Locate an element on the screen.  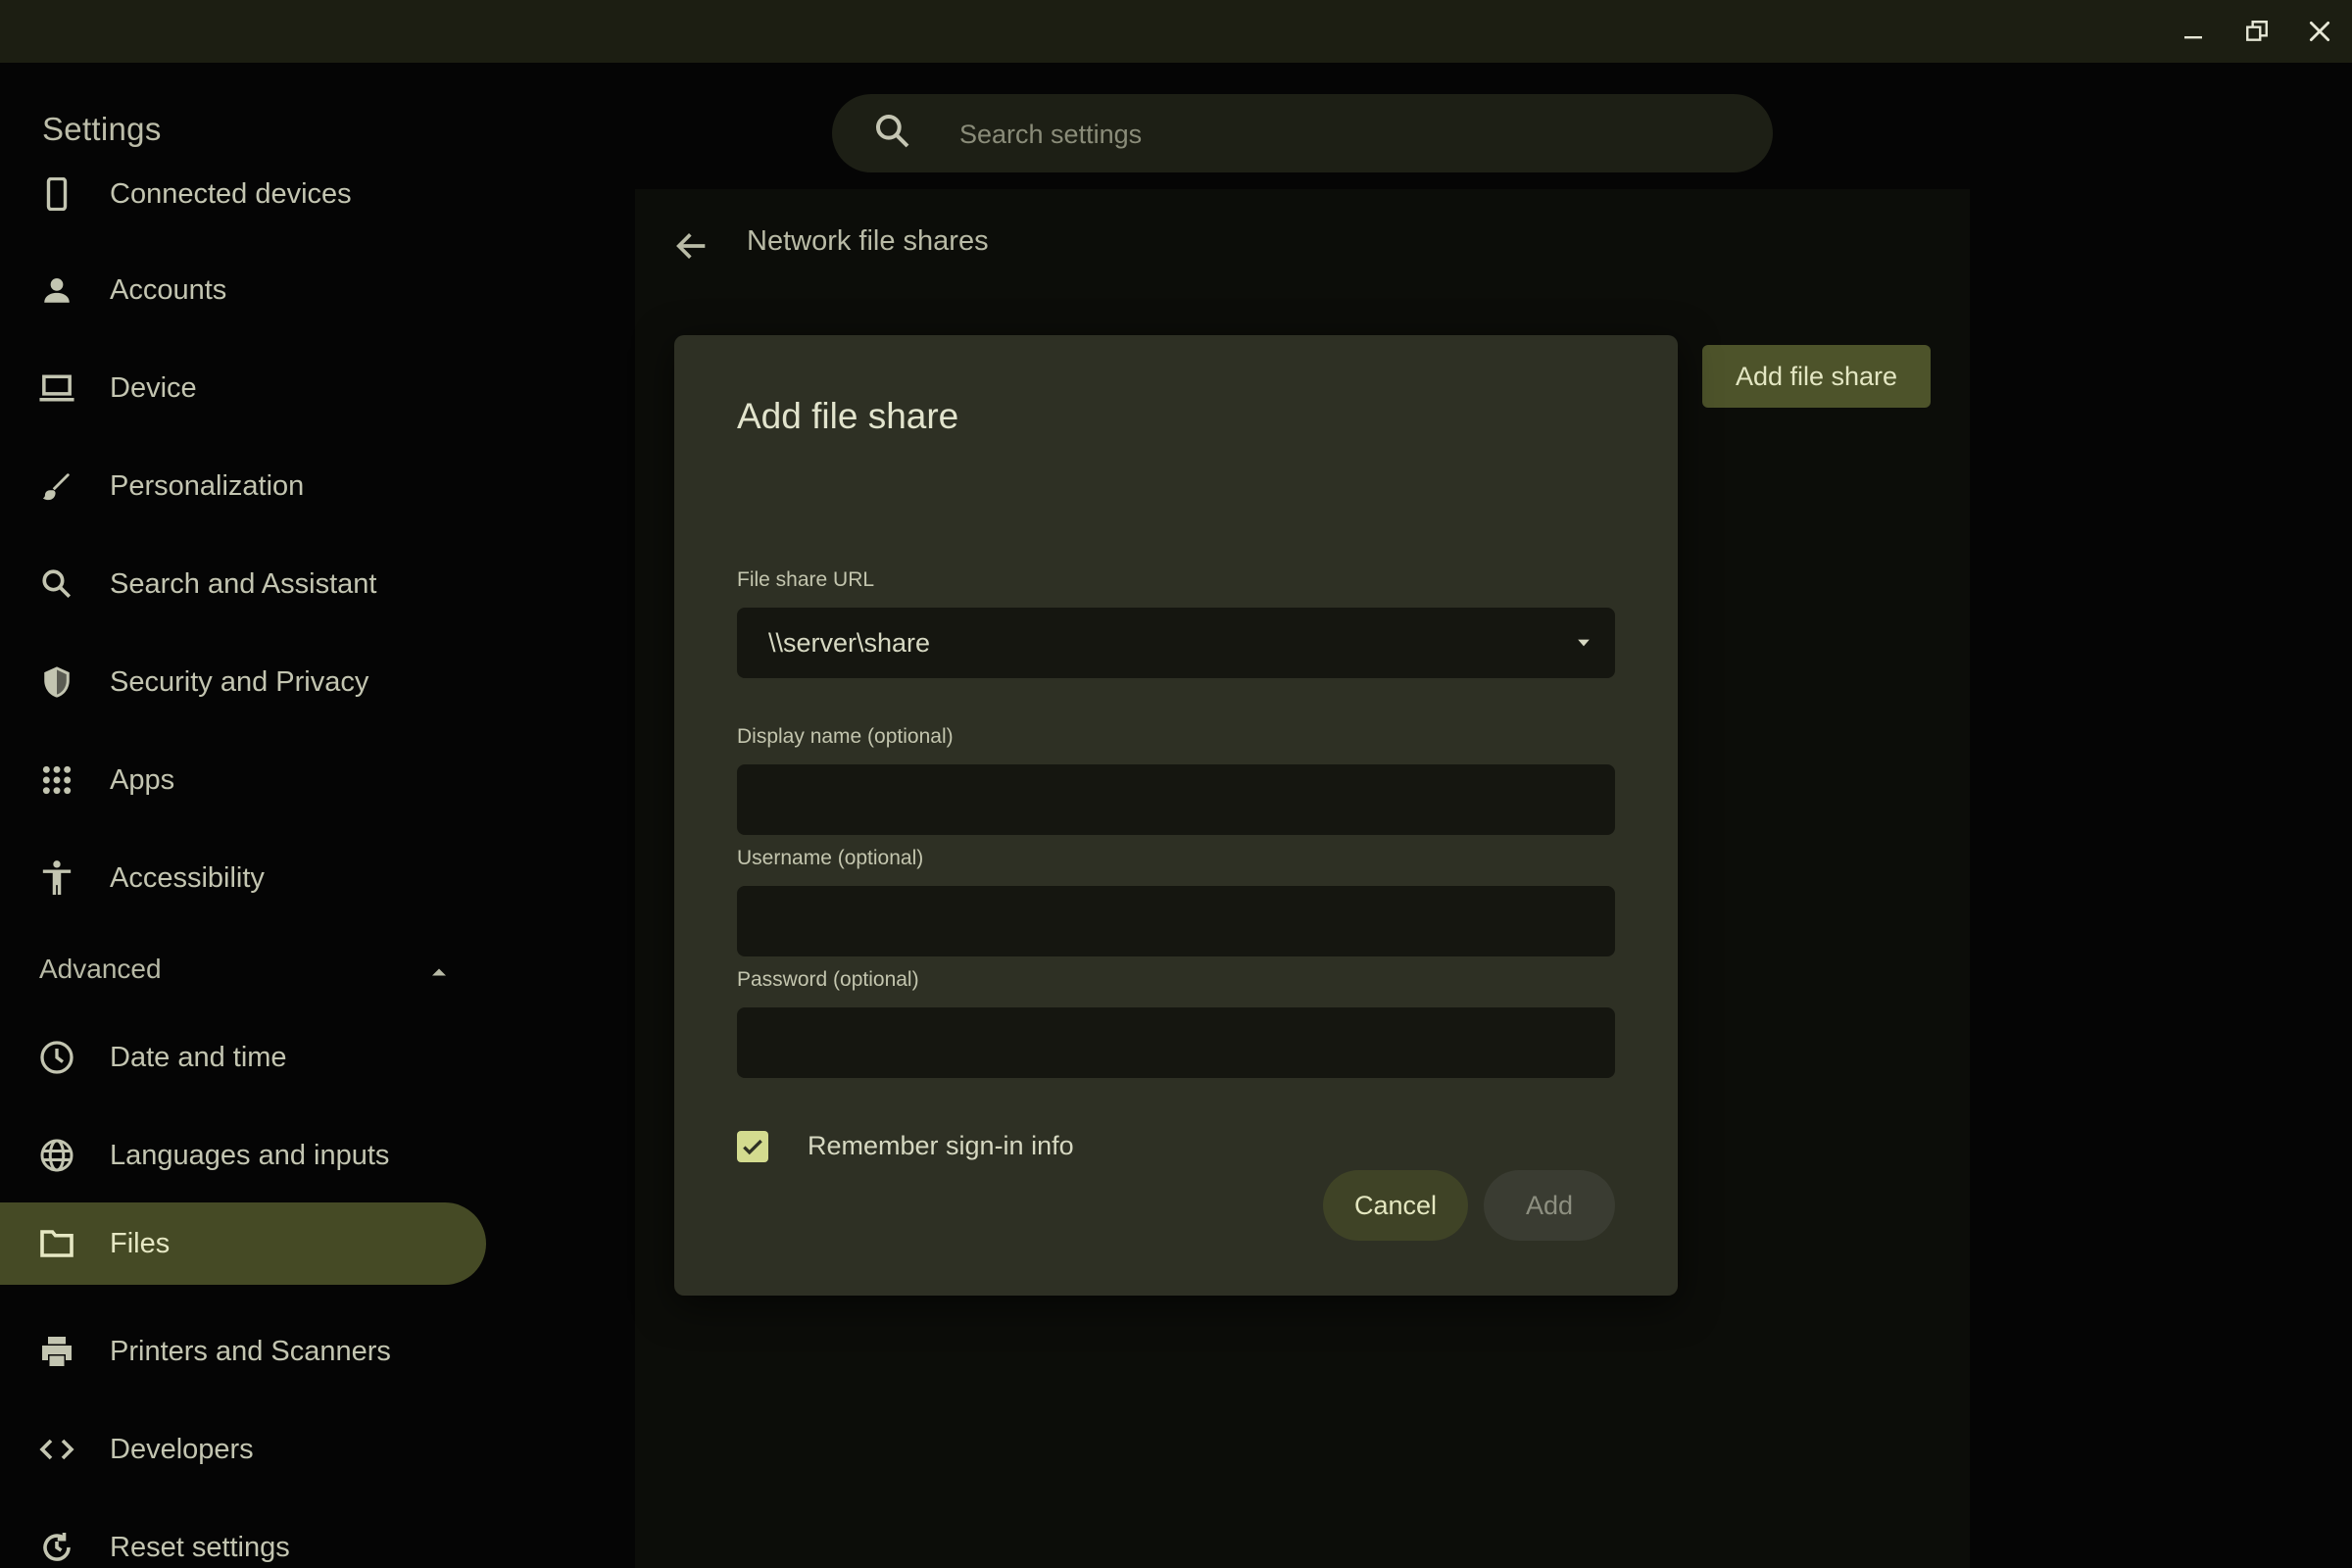
sidebar-item-label: Date and time is located at coordinates (198, 1057).